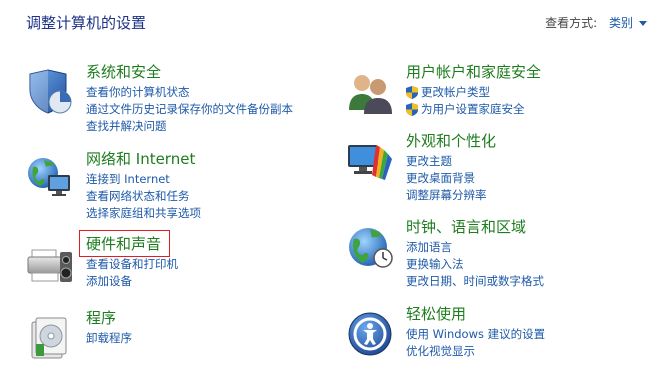 The image size is (661, 371). I want to click on ease-of-access-icon, so click(370, 334).